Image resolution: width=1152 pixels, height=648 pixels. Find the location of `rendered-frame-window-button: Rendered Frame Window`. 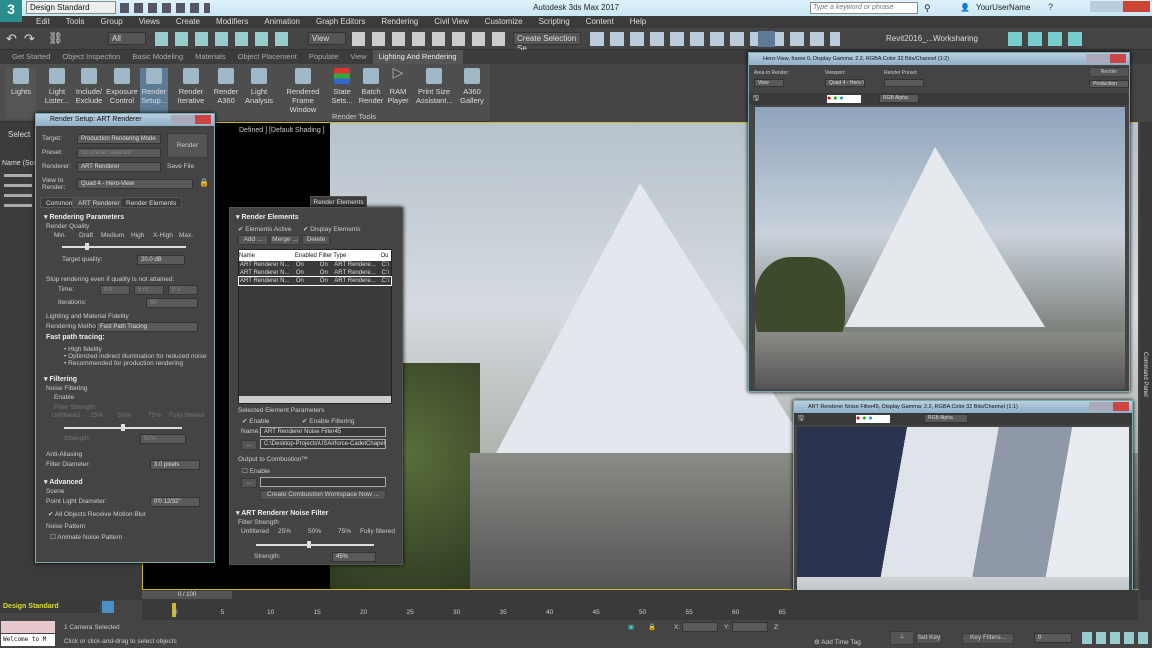

rendered-frame-window-button: Rendered Frame Window is located at coordinates (303, 91).